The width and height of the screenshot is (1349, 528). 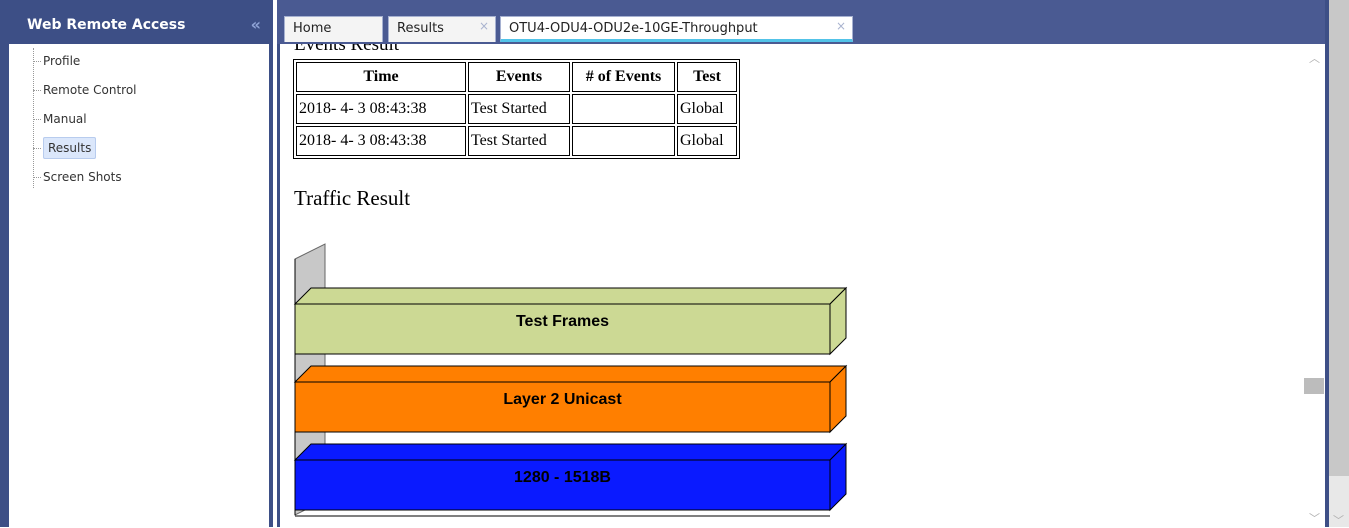 What do you see at coordinates (62, 61) in the screenshot?
I see `sidebar-item-label: Profile` at bounding box center [62, 61].